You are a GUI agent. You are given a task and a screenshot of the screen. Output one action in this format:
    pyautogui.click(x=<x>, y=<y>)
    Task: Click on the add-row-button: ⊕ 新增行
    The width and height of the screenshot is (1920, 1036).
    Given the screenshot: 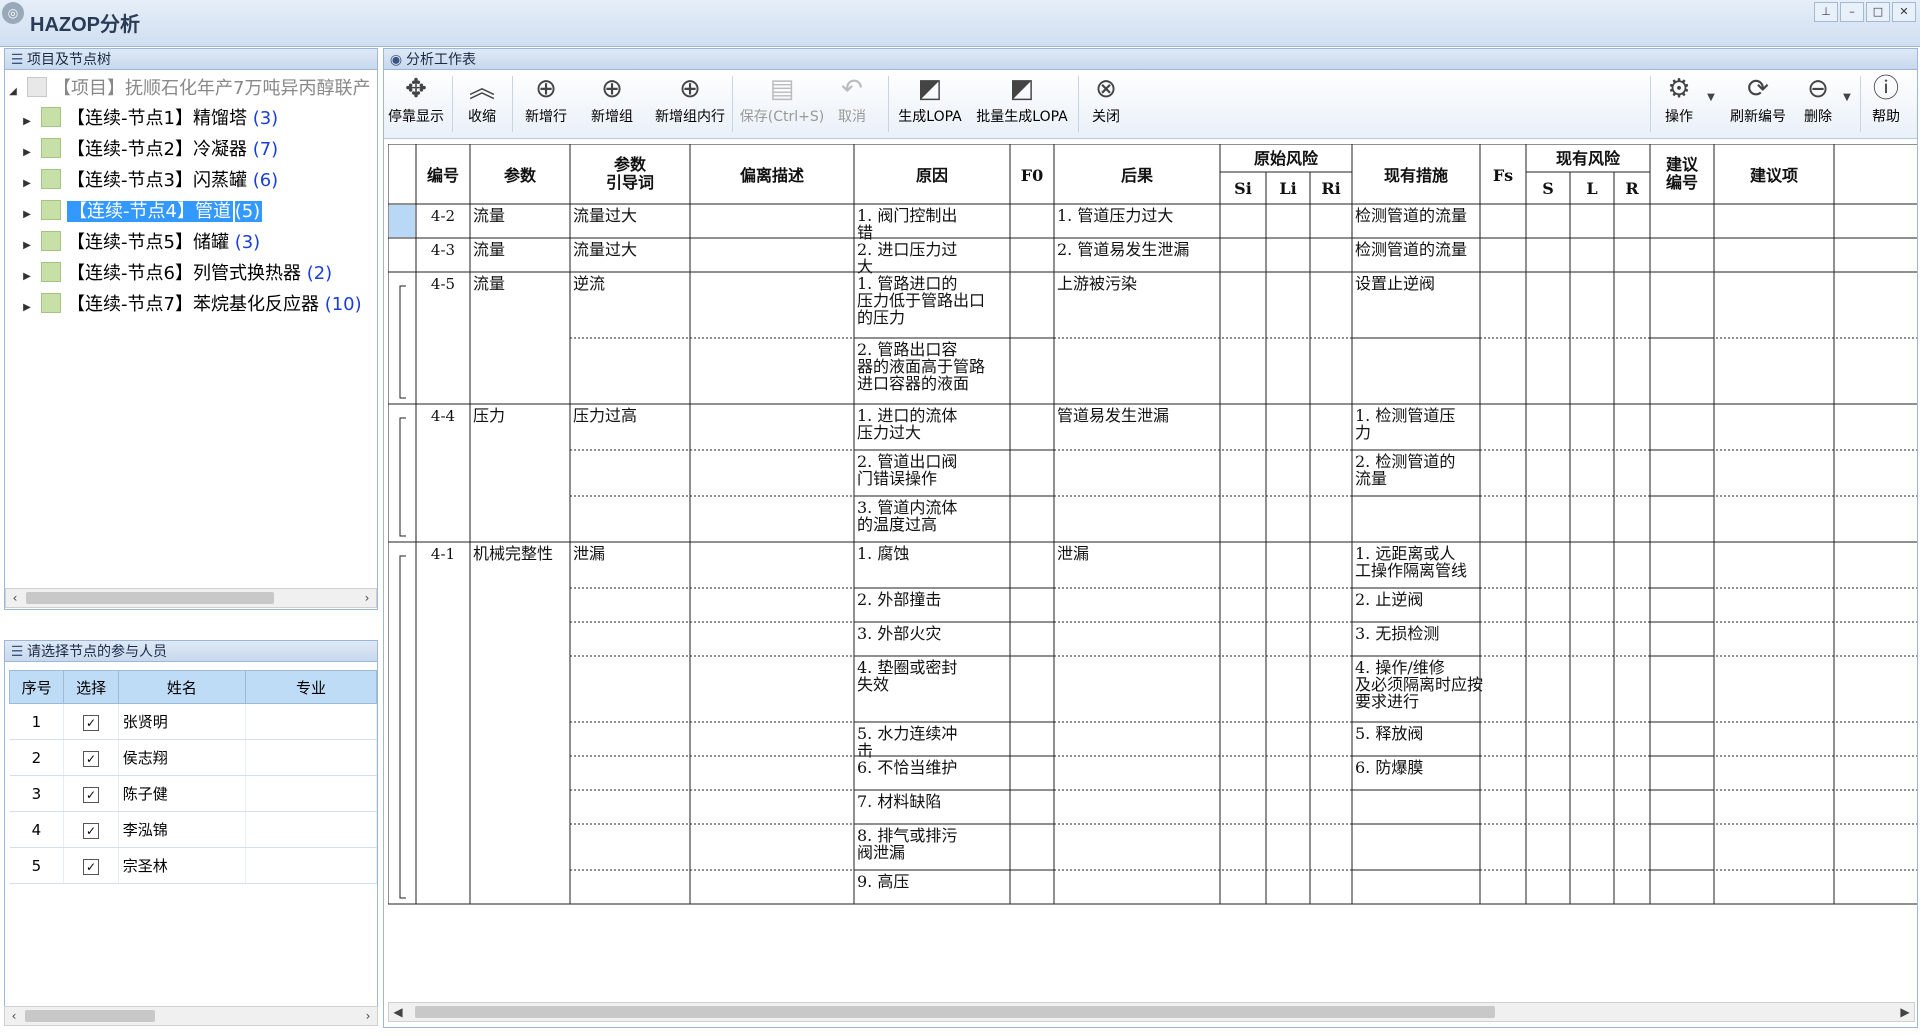 What is the action you would take?
    pyautogui.click(x=546, y=103)
    